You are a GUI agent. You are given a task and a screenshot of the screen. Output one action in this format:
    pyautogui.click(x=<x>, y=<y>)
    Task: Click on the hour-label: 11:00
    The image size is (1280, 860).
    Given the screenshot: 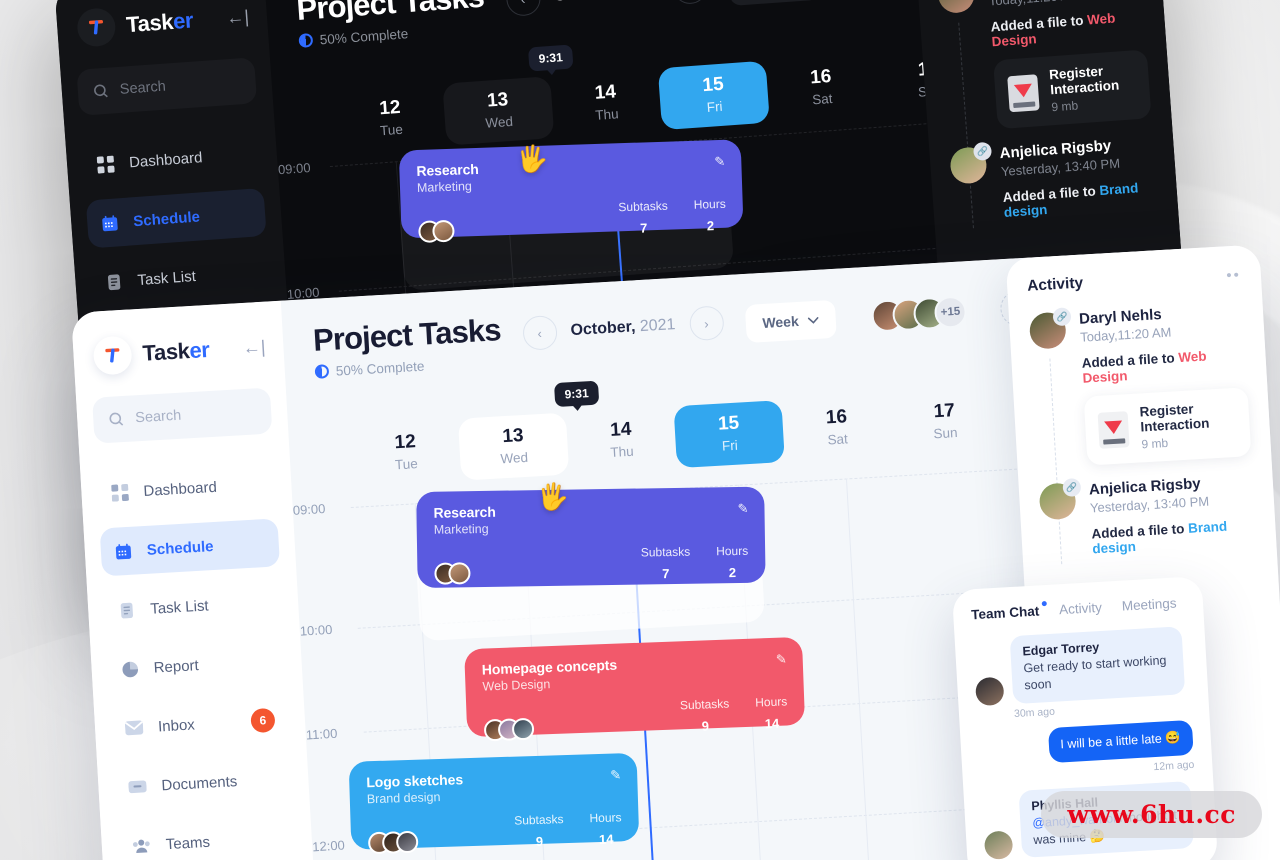 What is the action you would take?
    pyautogui.click(x=321, y=734)
    